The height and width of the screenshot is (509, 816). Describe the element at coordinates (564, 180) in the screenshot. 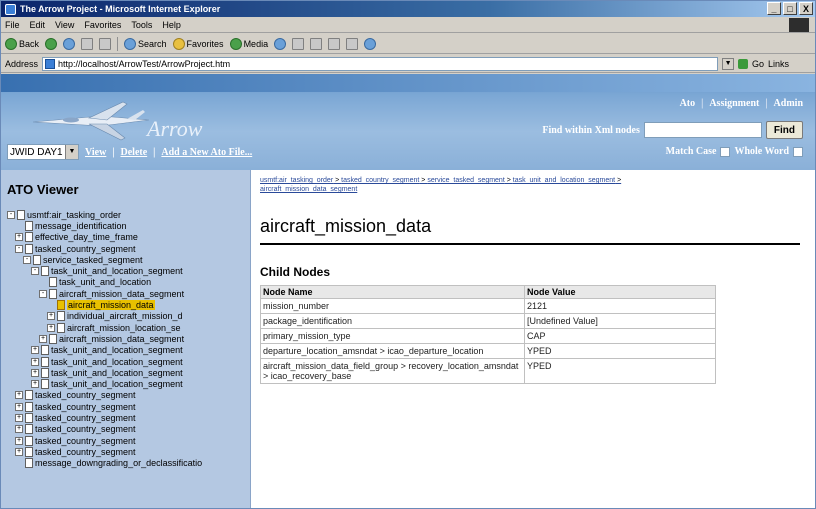

I see `breadcrumb-link: task_unit_and_location_segment` at that location.